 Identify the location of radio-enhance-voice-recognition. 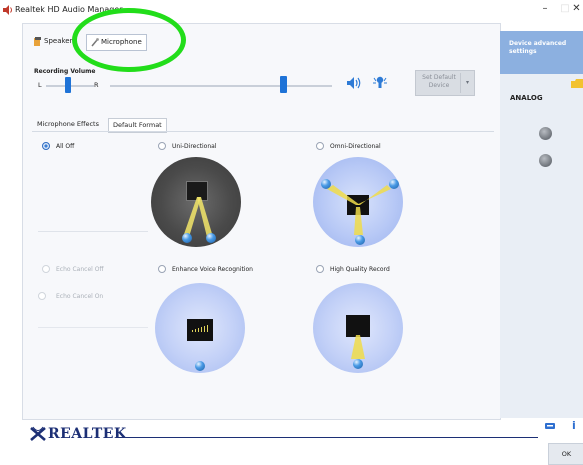
(162, 269).